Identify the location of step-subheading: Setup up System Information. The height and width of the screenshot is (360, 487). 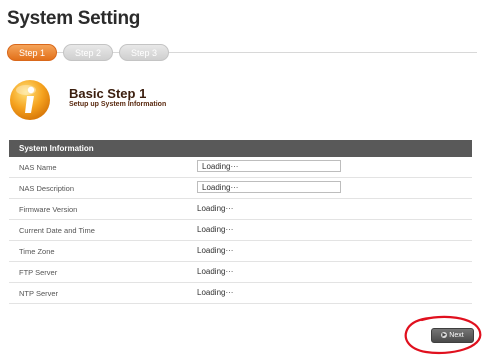
(118, 104).